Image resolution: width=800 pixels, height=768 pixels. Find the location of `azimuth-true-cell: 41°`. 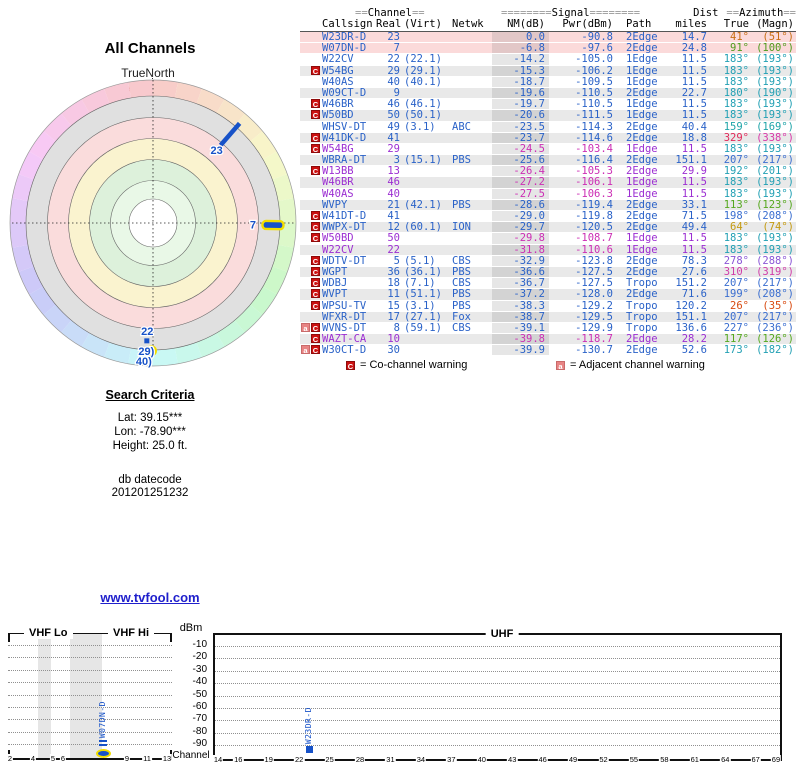

azimuth-true-cell: 41° is located at coordinates (739, 37).